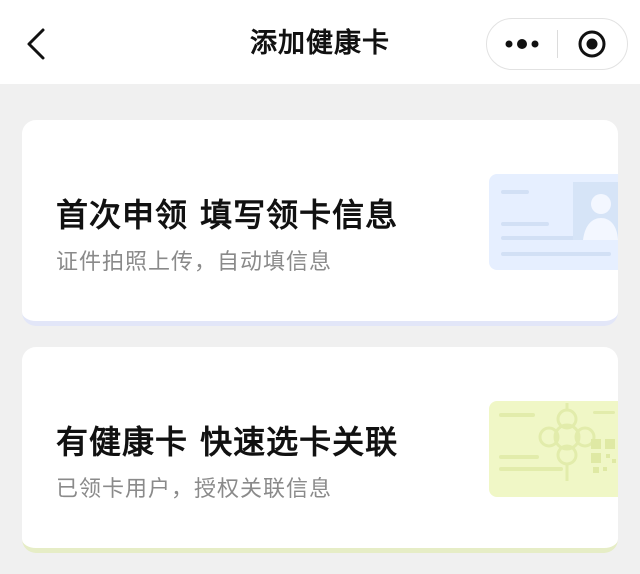  I want to click on id-card-icon, so click(553, 222).